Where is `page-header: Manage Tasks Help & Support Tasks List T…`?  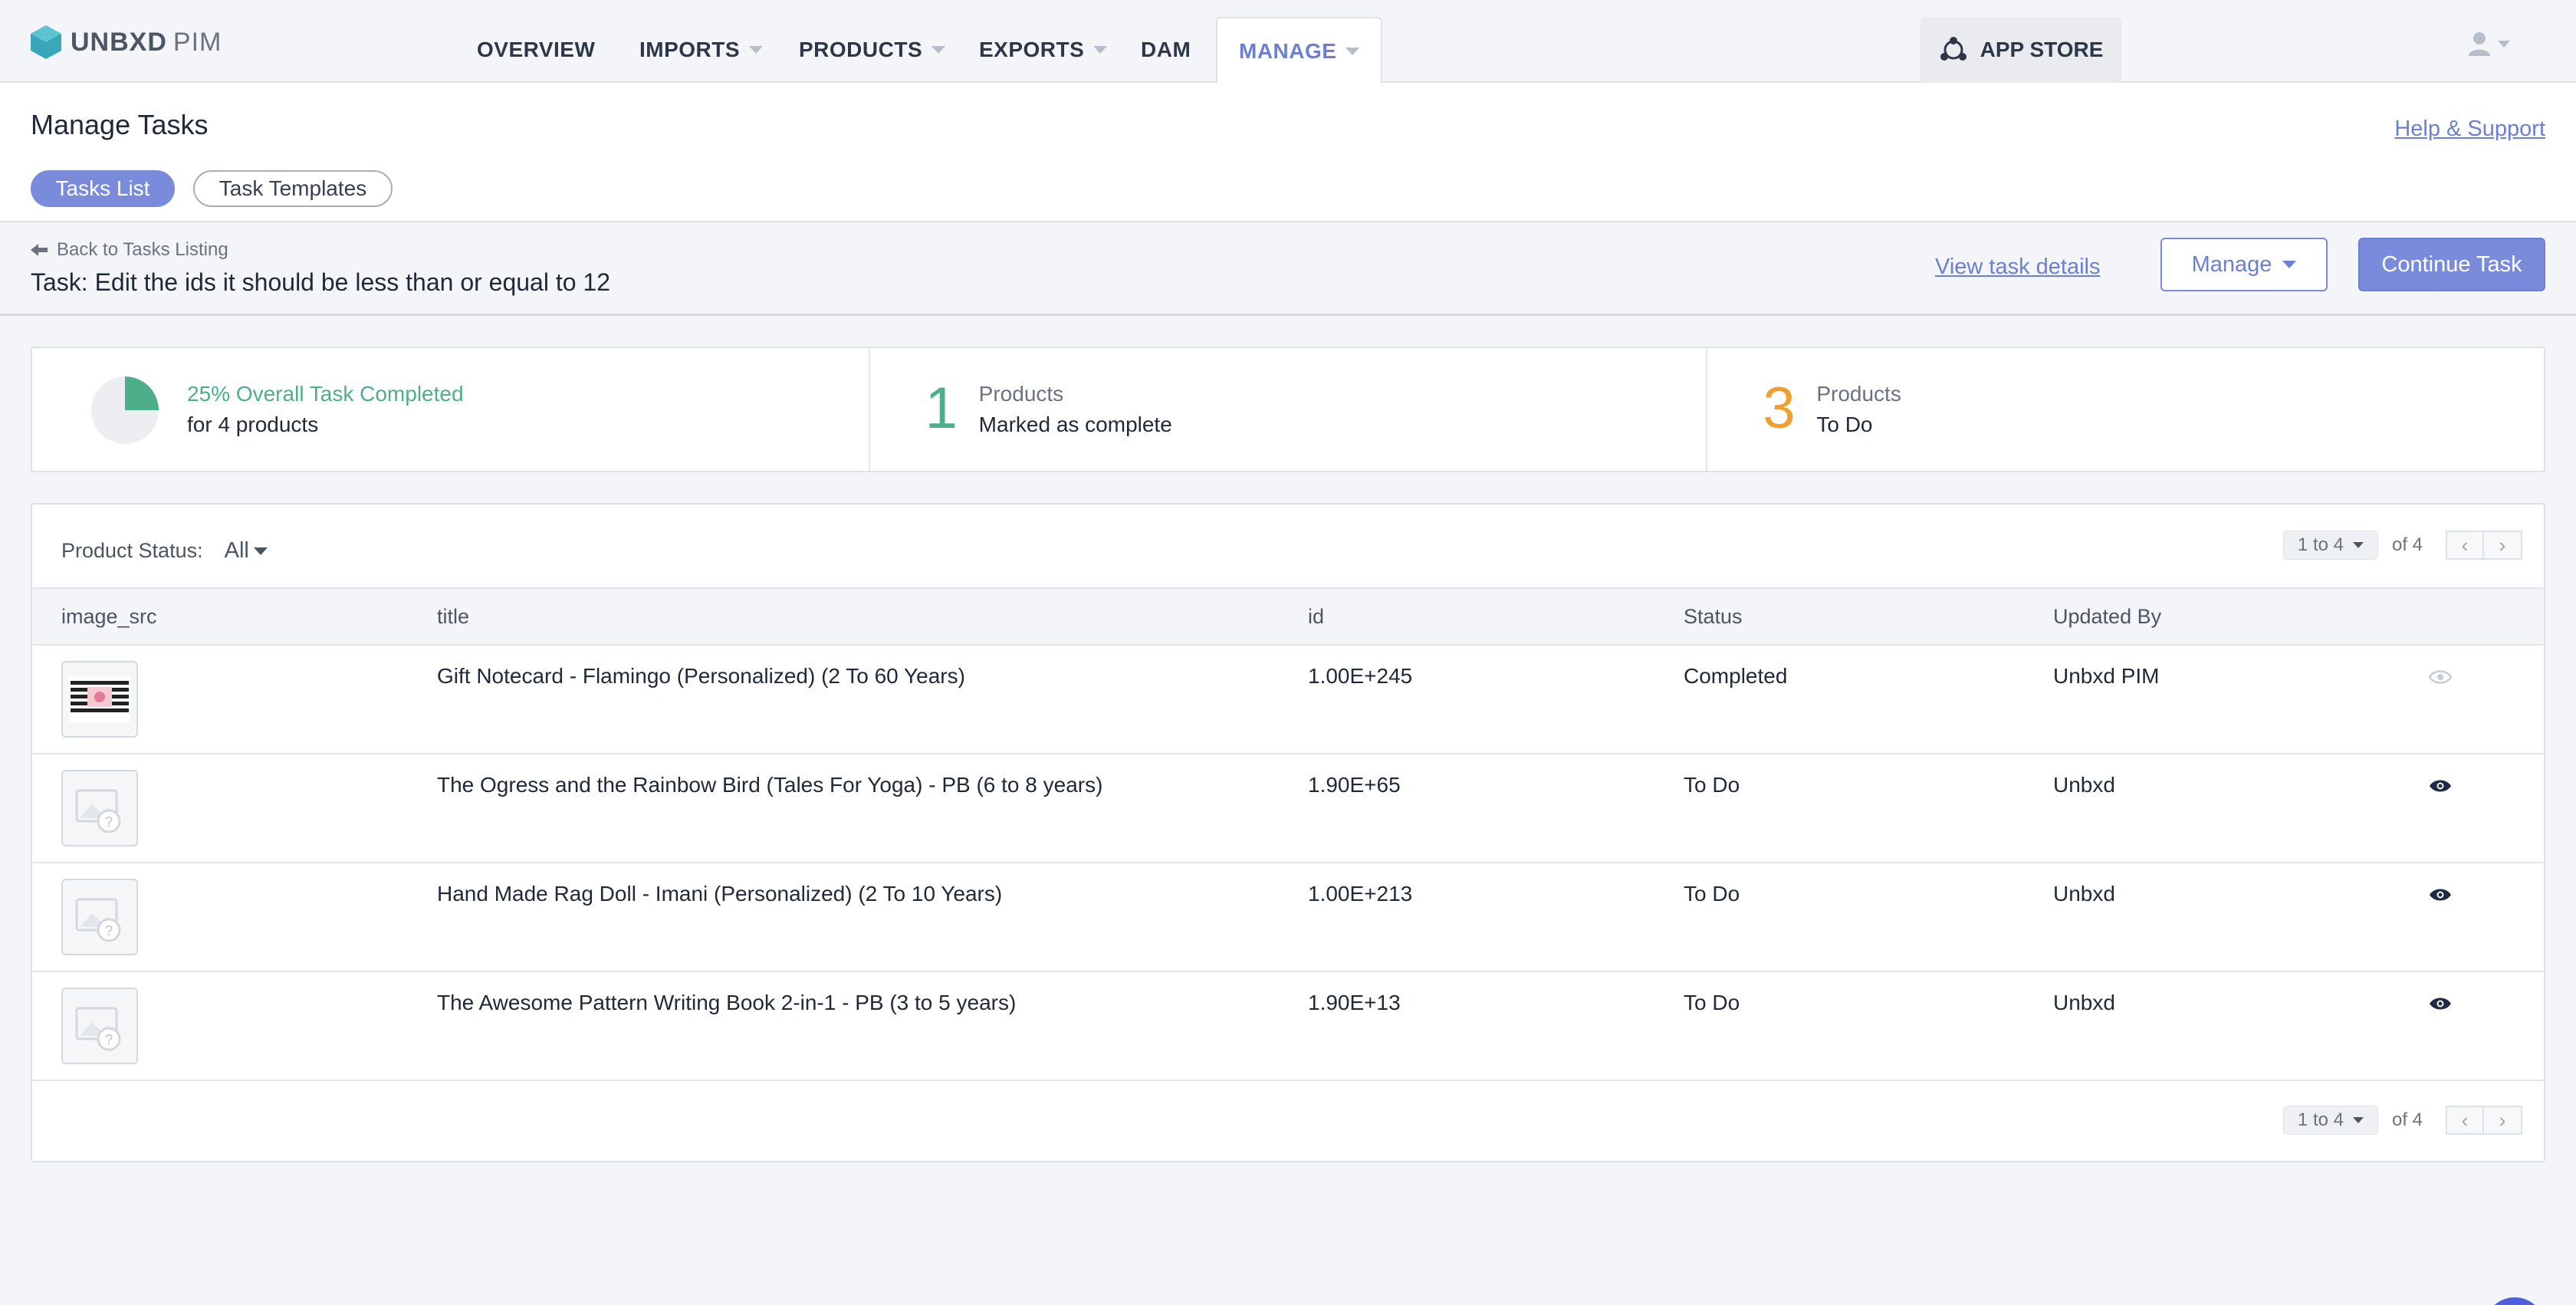 page-header: Manage Tasks Help & Support Tasks List T… is located at coordinates (1288, 152).